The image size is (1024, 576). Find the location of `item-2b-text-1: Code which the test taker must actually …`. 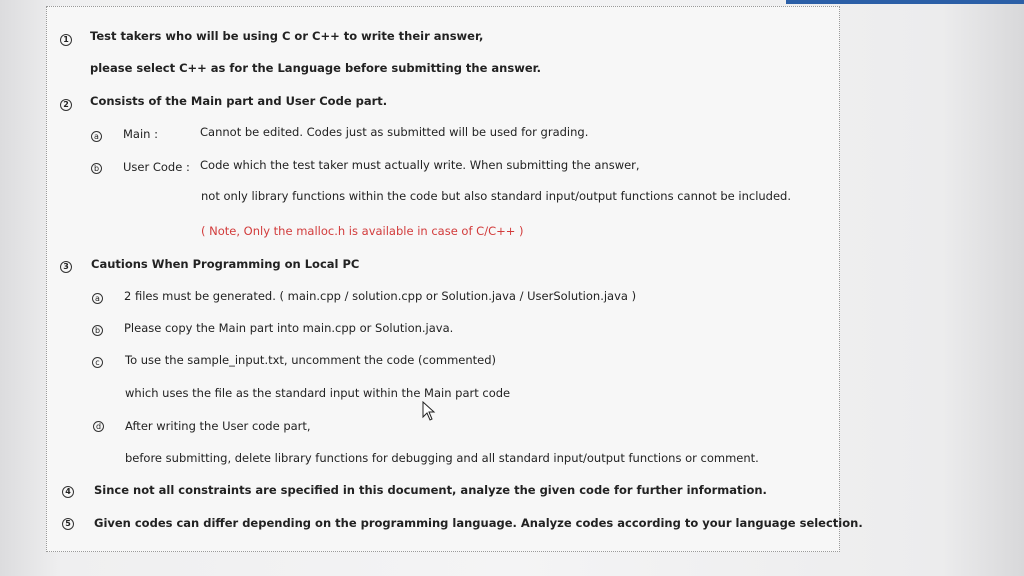

item-2b-text-1: Code which the test taker must actually … is located at coordinates (420, 165).